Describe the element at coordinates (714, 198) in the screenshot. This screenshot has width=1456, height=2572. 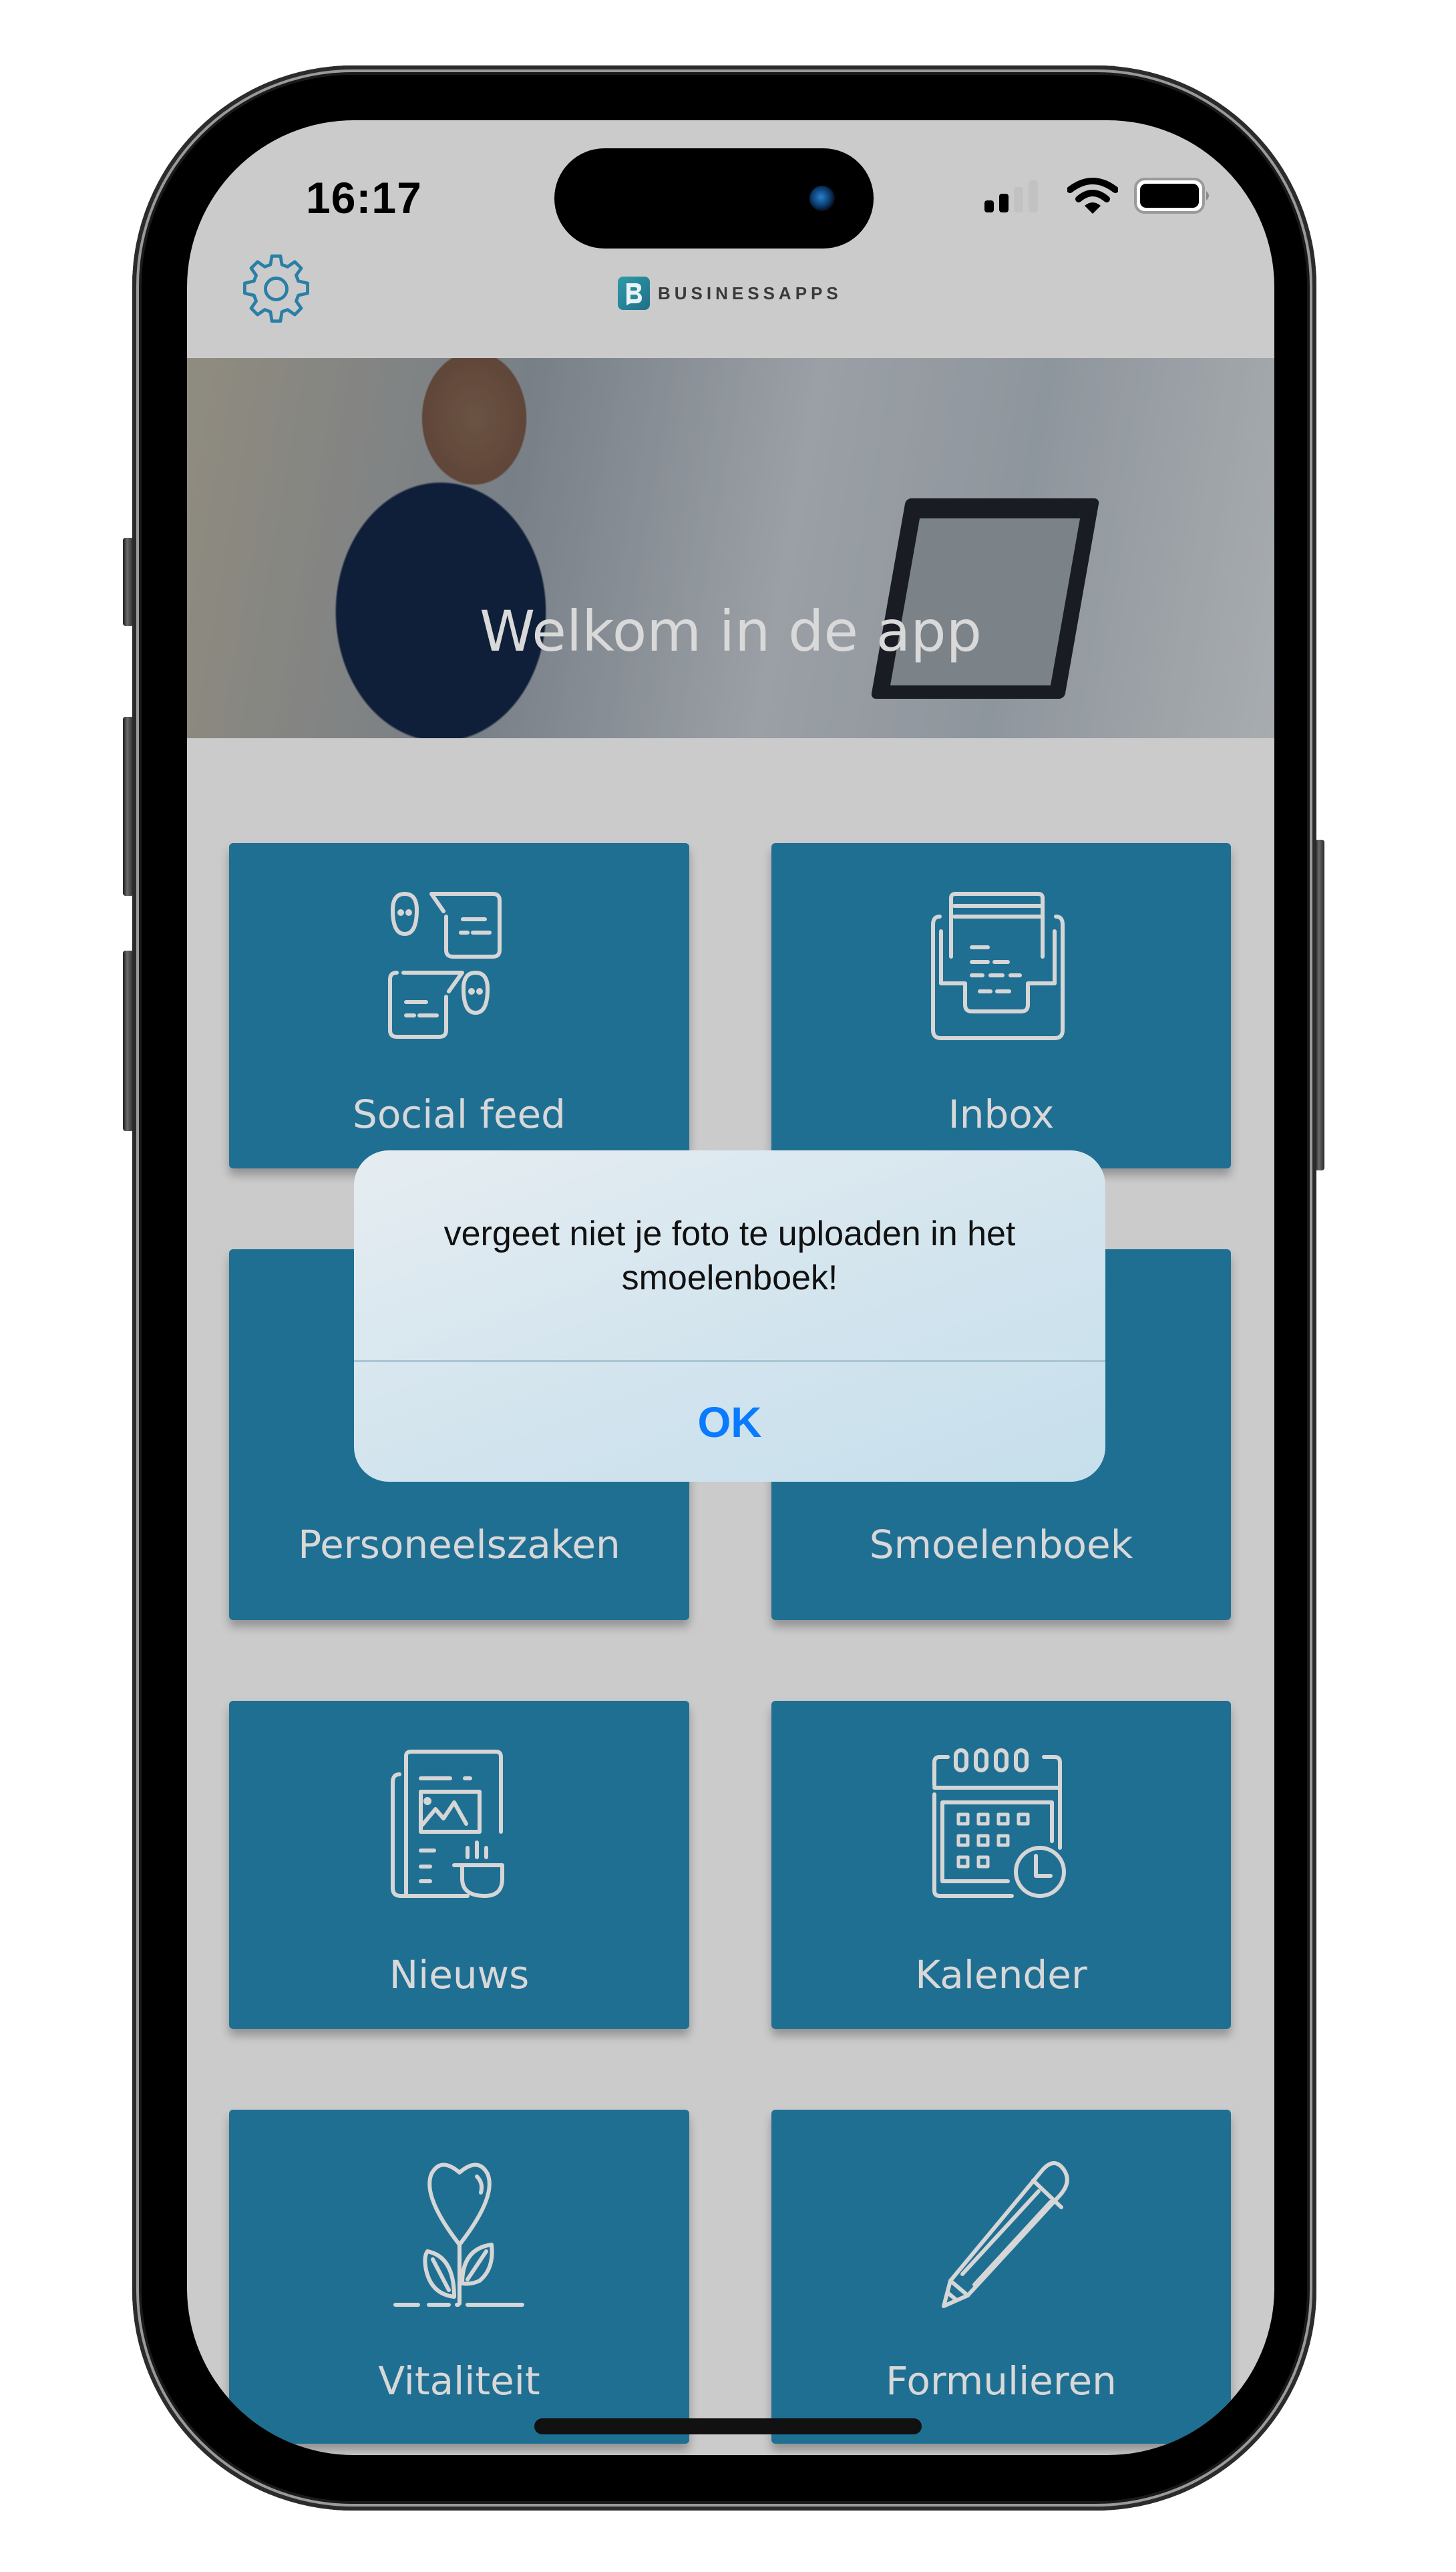
I see `dynamic-island` at that location.